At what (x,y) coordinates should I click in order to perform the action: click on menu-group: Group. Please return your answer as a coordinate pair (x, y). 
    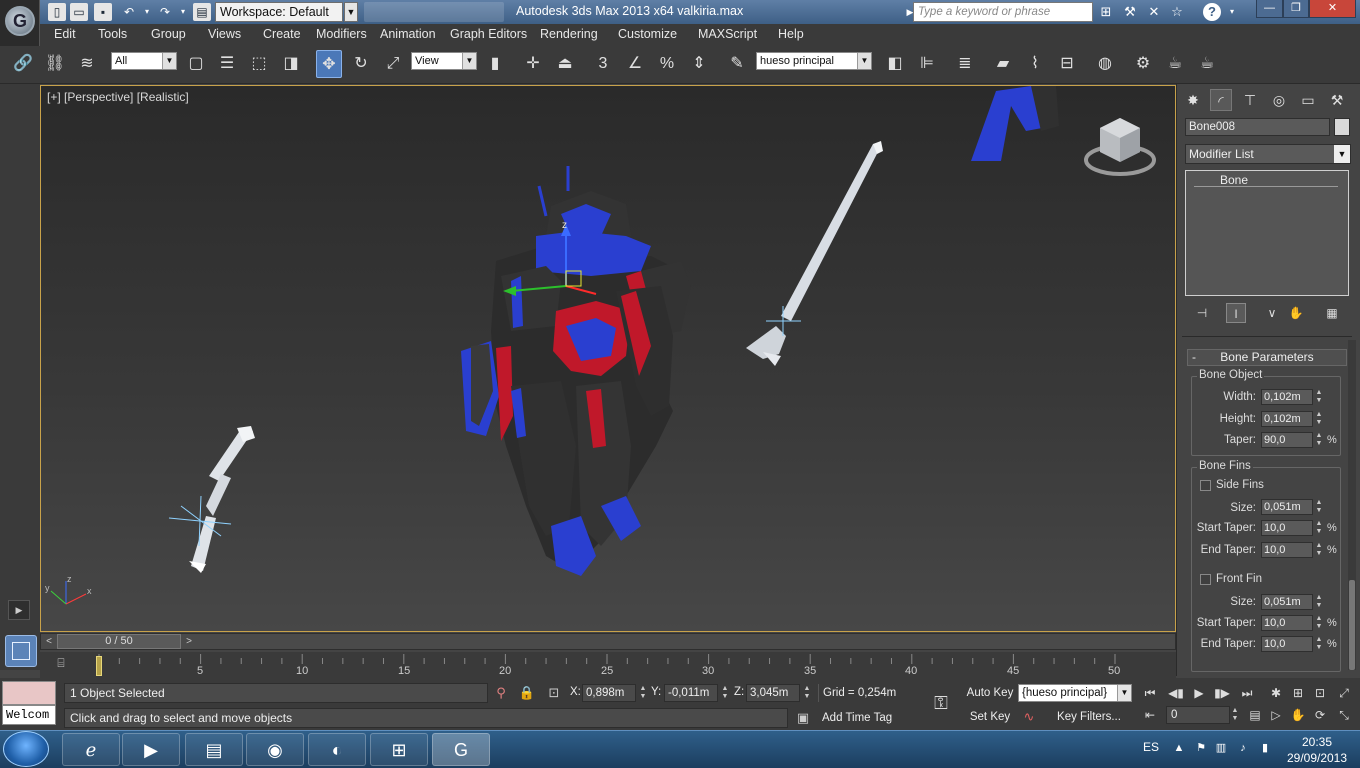
    Looking at the image, I should click on (168, 34).